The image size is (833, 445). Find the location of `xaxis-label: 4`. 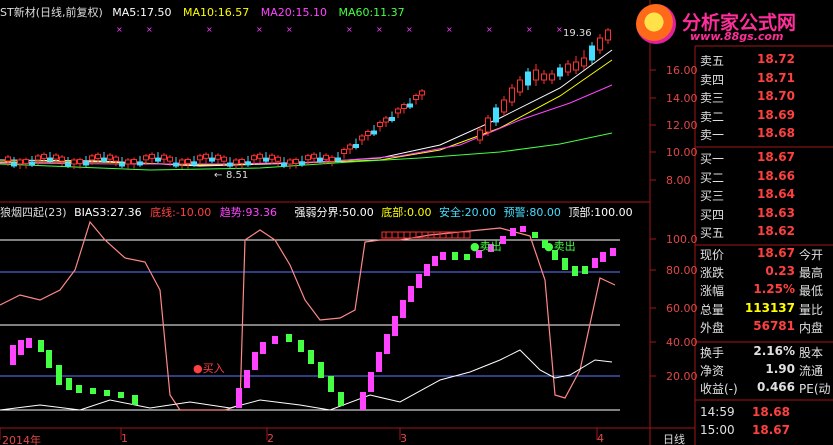

xaxis-label: 4 is located at coordinates (600, 438).